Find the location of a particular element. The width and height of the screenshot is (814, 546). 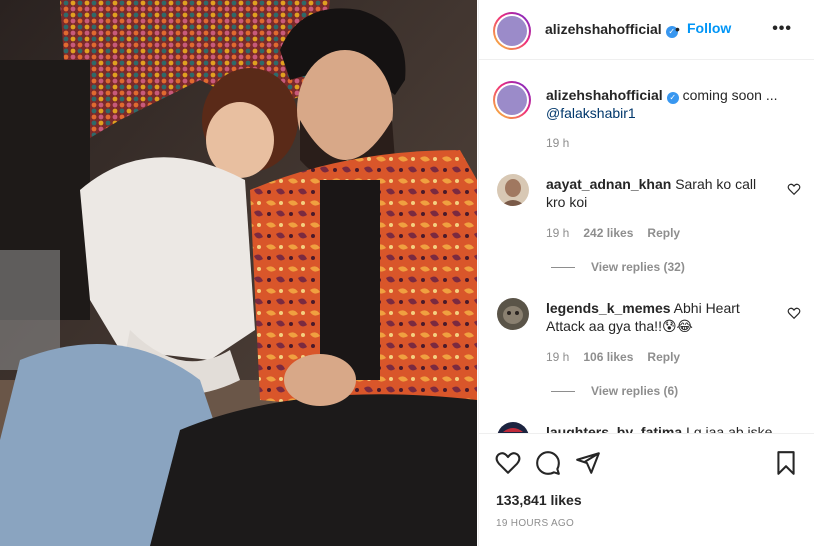

post-header: alizehshahofficial ✓ • Follow ••• is located at coordinates (646, 30).